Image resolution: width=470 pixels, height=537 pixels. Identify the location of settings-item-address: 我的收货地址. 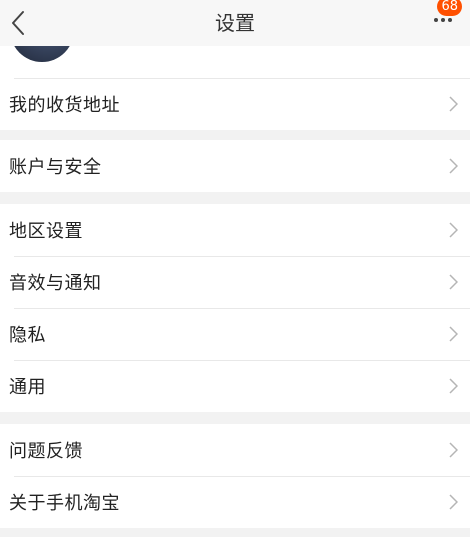
(235, 104).